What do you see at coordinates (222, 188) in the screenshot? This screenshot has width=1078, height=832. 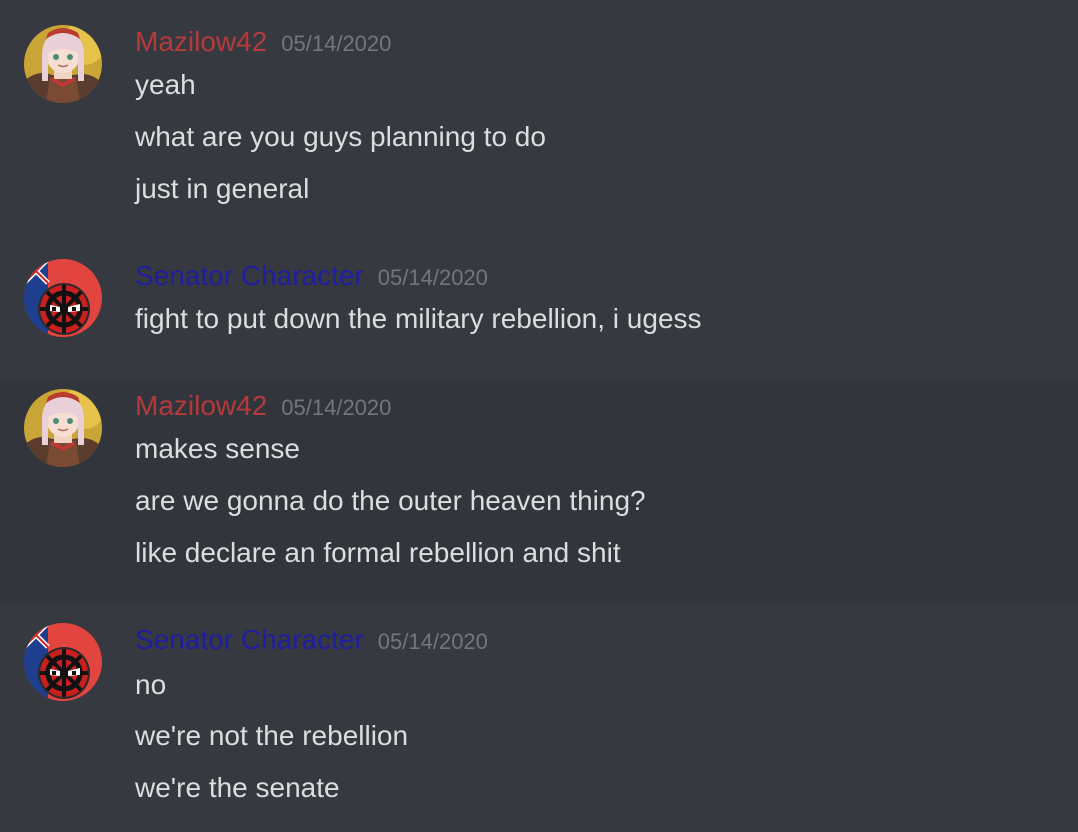 I see `message-text: just in general` at bounding box center [222, 188].